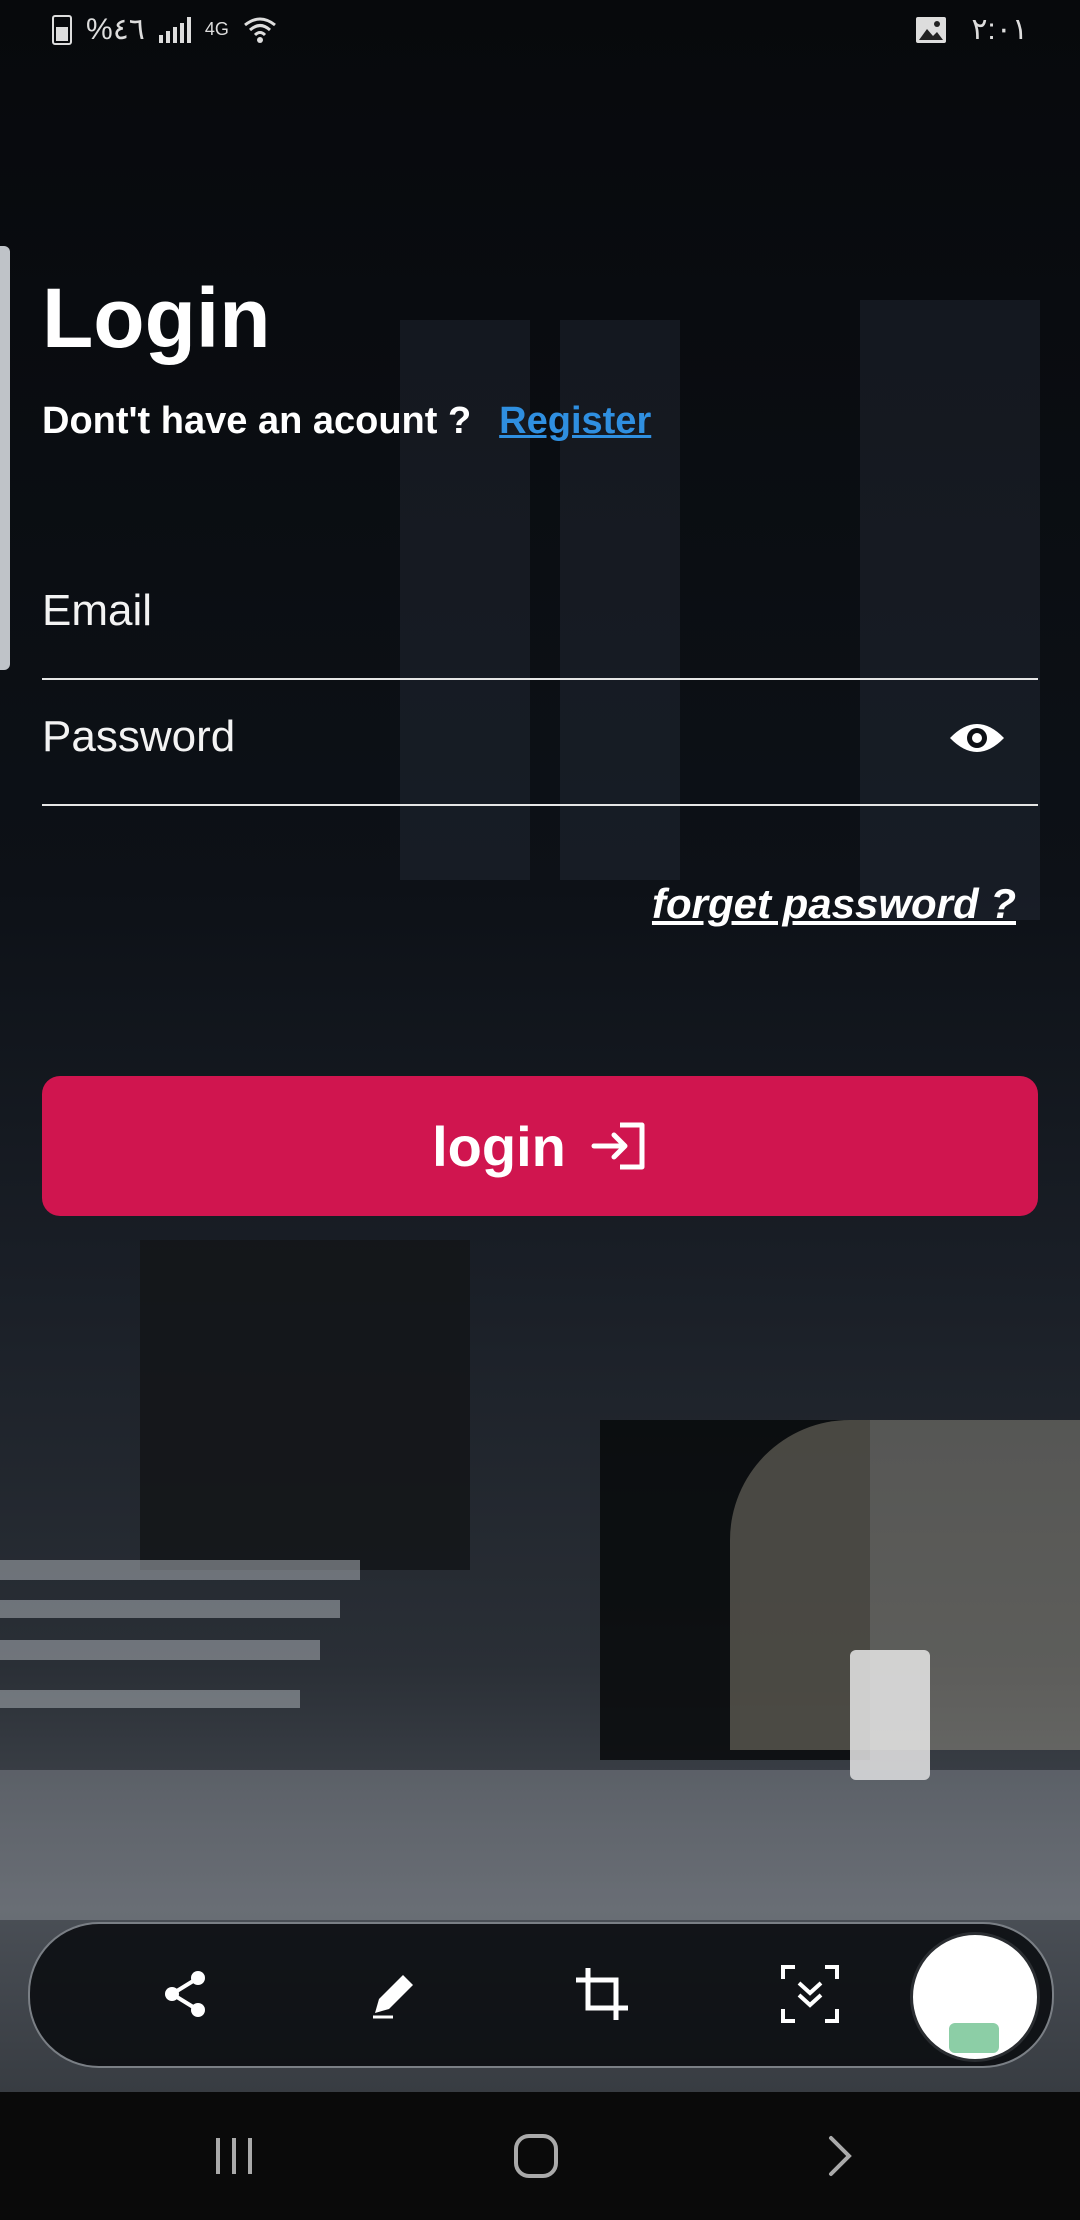 This screenshot has width=1080, height=2220. I want to click on gallery-icon, so click(931, 29).